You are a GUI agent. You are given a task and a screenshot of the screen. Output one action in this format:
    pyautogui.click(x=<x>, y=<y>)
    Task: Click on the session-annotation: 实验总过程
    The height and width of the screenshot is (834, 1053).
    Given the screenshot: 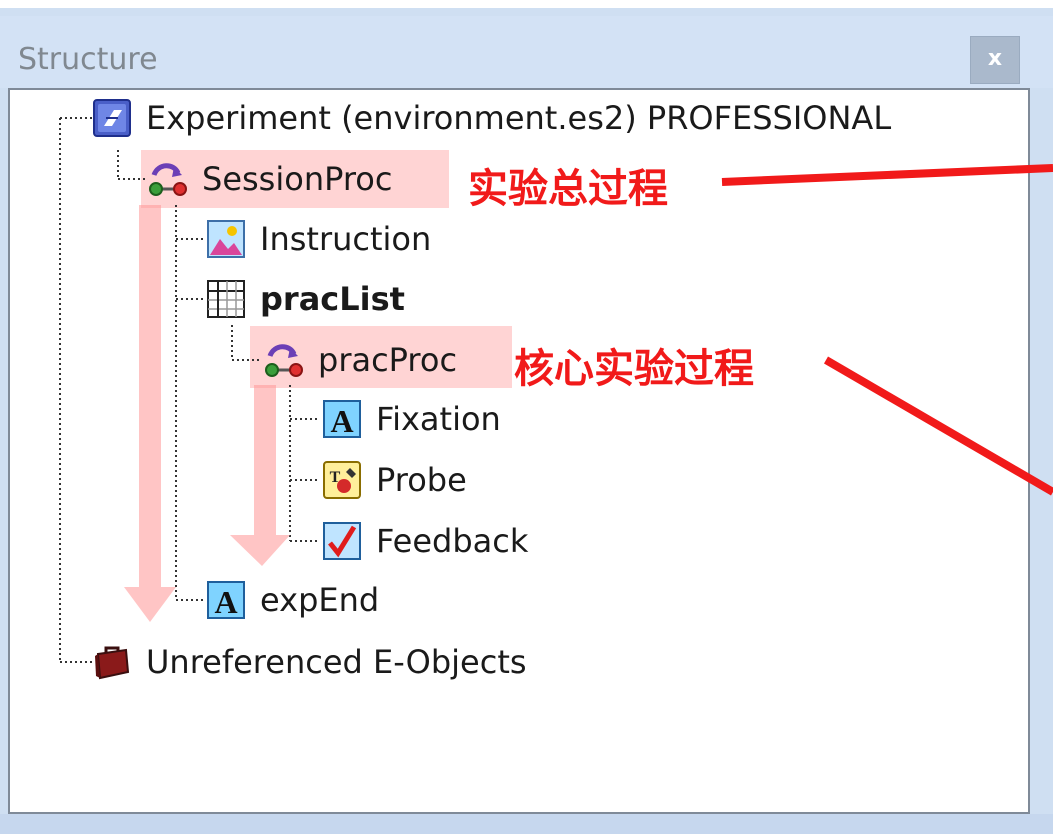 What is the action you would take?
    pyautogui.click(x=568, y=189)
    